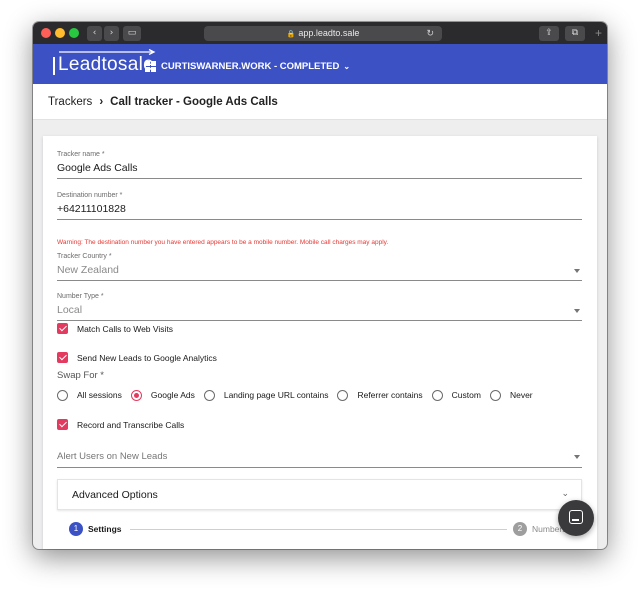 The height and width of the screenshot is (593, 640). Describe the element at coordinates (521, 395) in the screenshot. I see `radio-label: Never` at that location.